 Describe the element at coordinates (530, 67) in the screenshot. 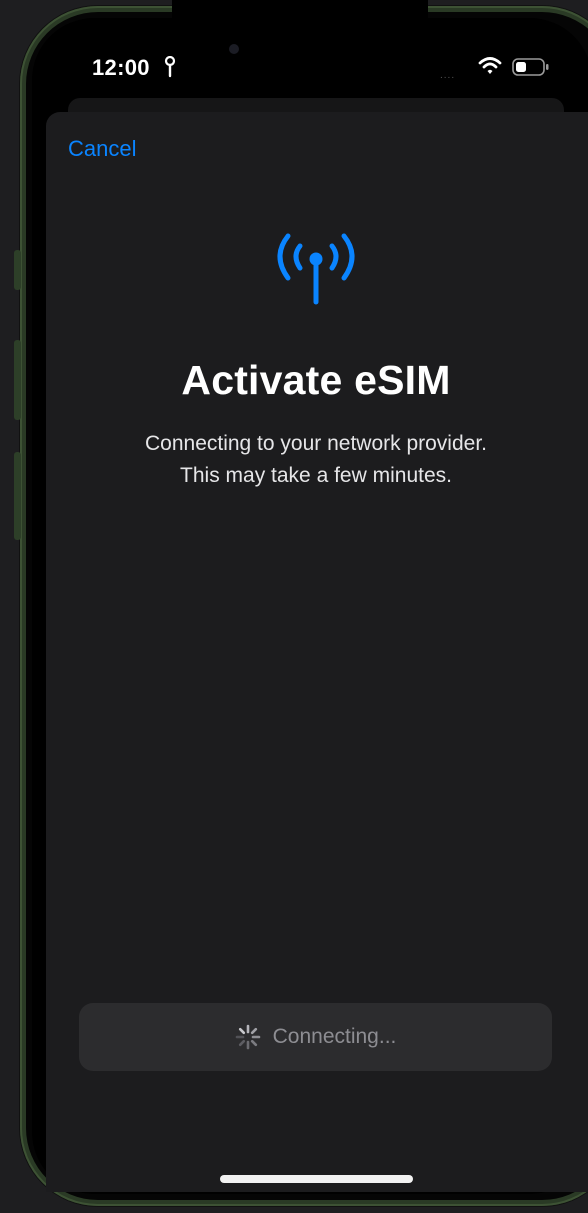

I see `battery-icon` at that location.